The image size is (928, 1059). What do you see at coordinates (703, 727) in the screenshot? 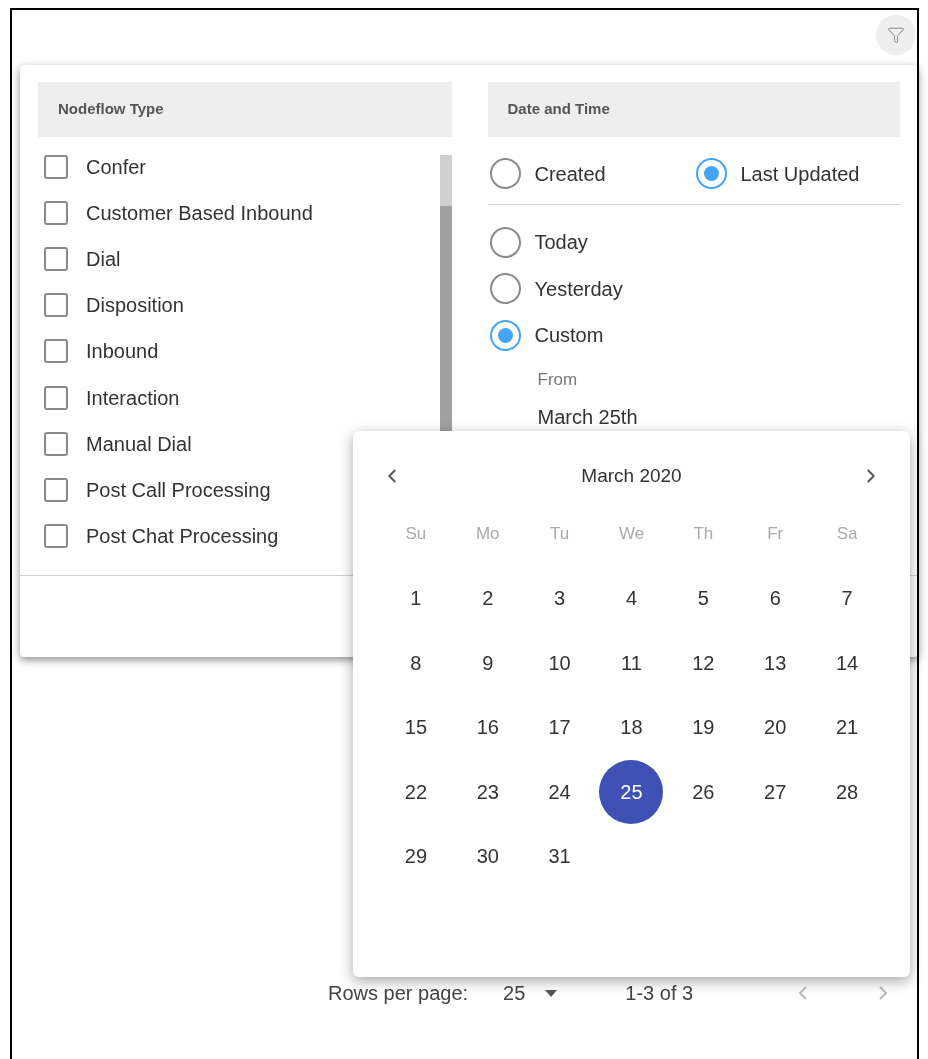
I see `calendar-day: 19` at bounding box center [703, 727].